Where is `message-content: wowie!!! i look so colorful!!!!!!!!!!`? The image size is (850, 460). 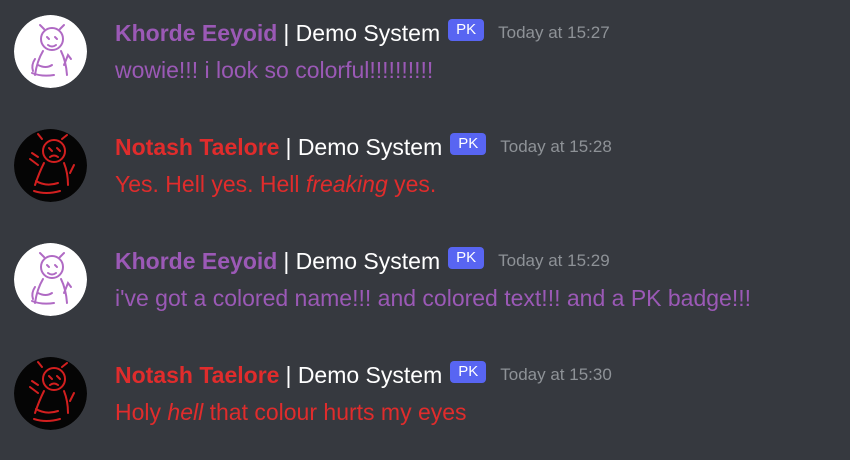 message-content: wowie!!! i look so colorful!!!!!!!!!! is located at coordinates (274, 70).